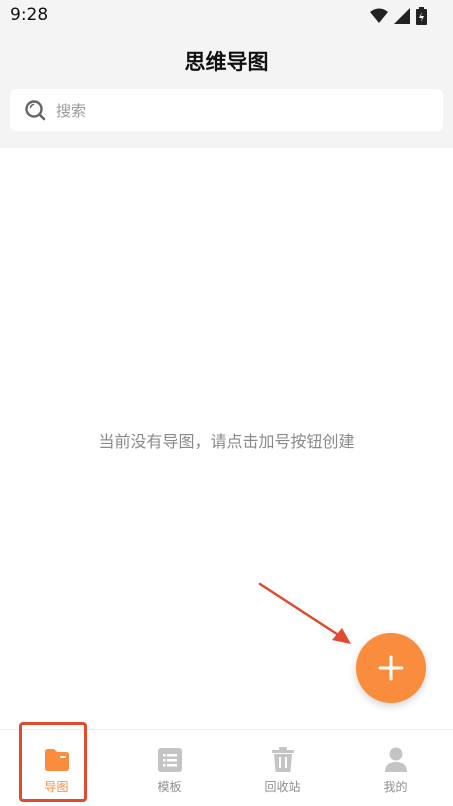 The height and width of the screenshot is (806, 453). What do you see at coordinates (282, 787) in the screenshot?
I see `nav-label-recycle-bin: 回收站` at bounding box center [282, 787].